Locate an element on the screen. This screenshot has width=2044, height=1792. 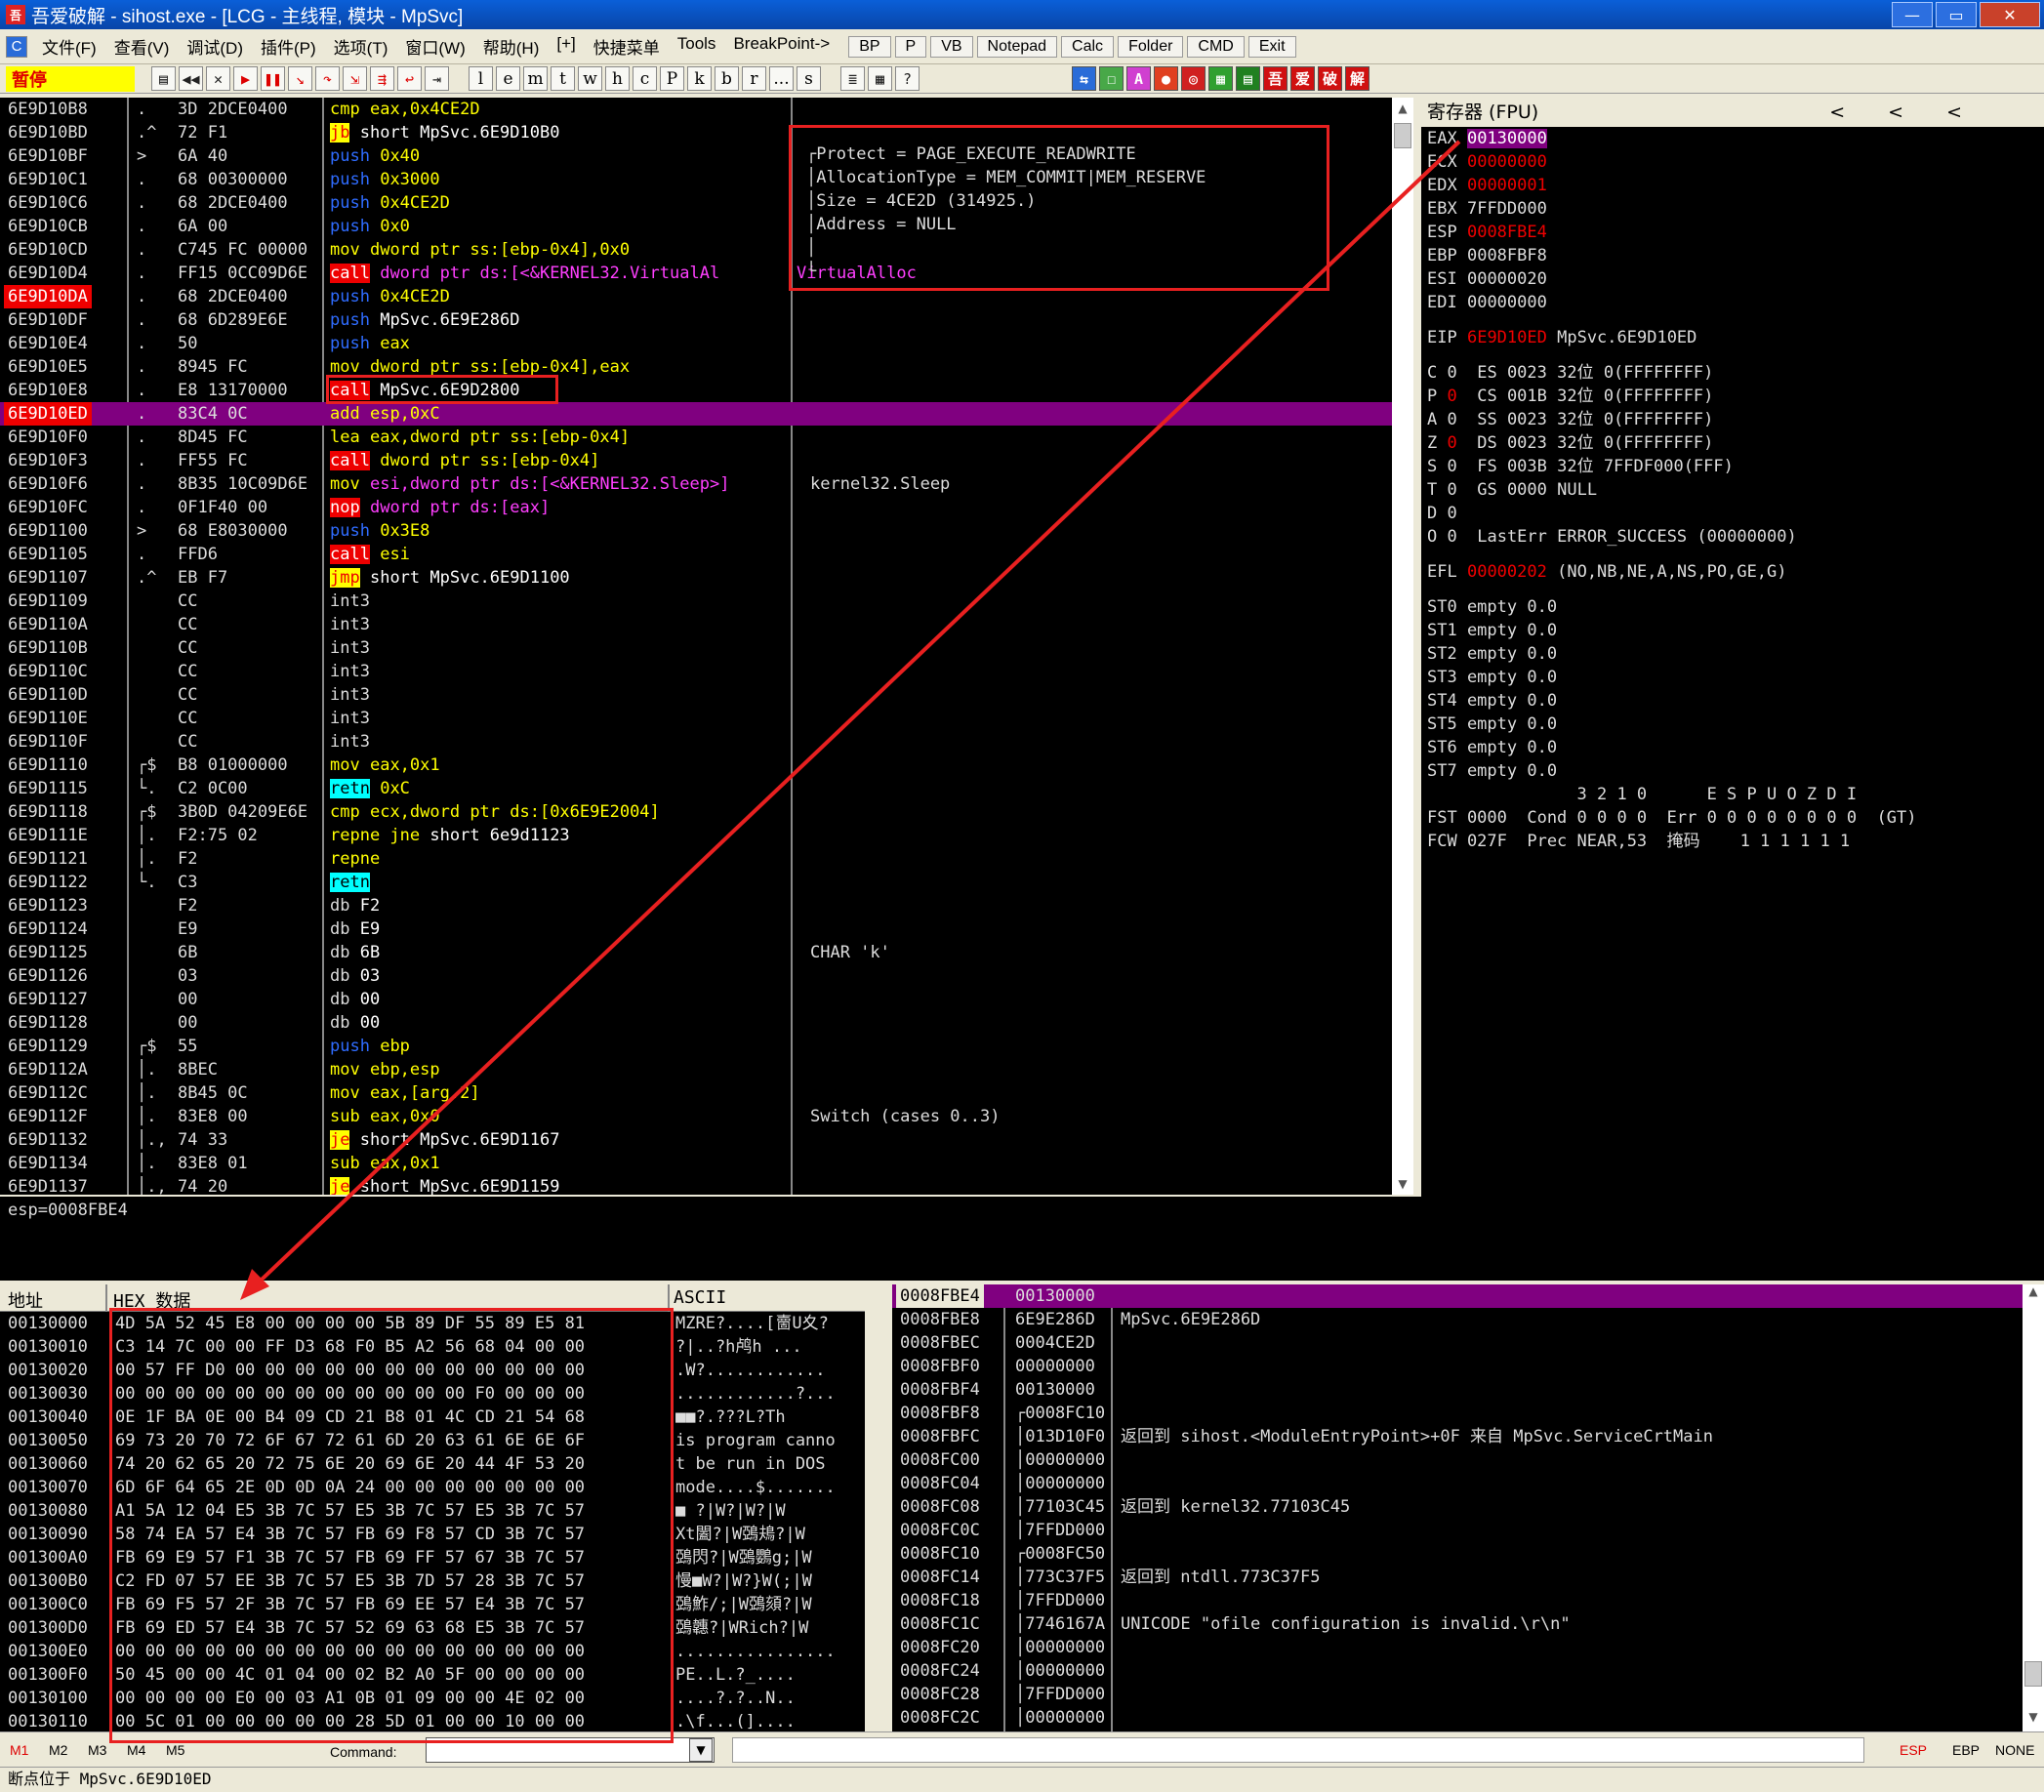
window-button-P: P is located at coordinates (672, 78).